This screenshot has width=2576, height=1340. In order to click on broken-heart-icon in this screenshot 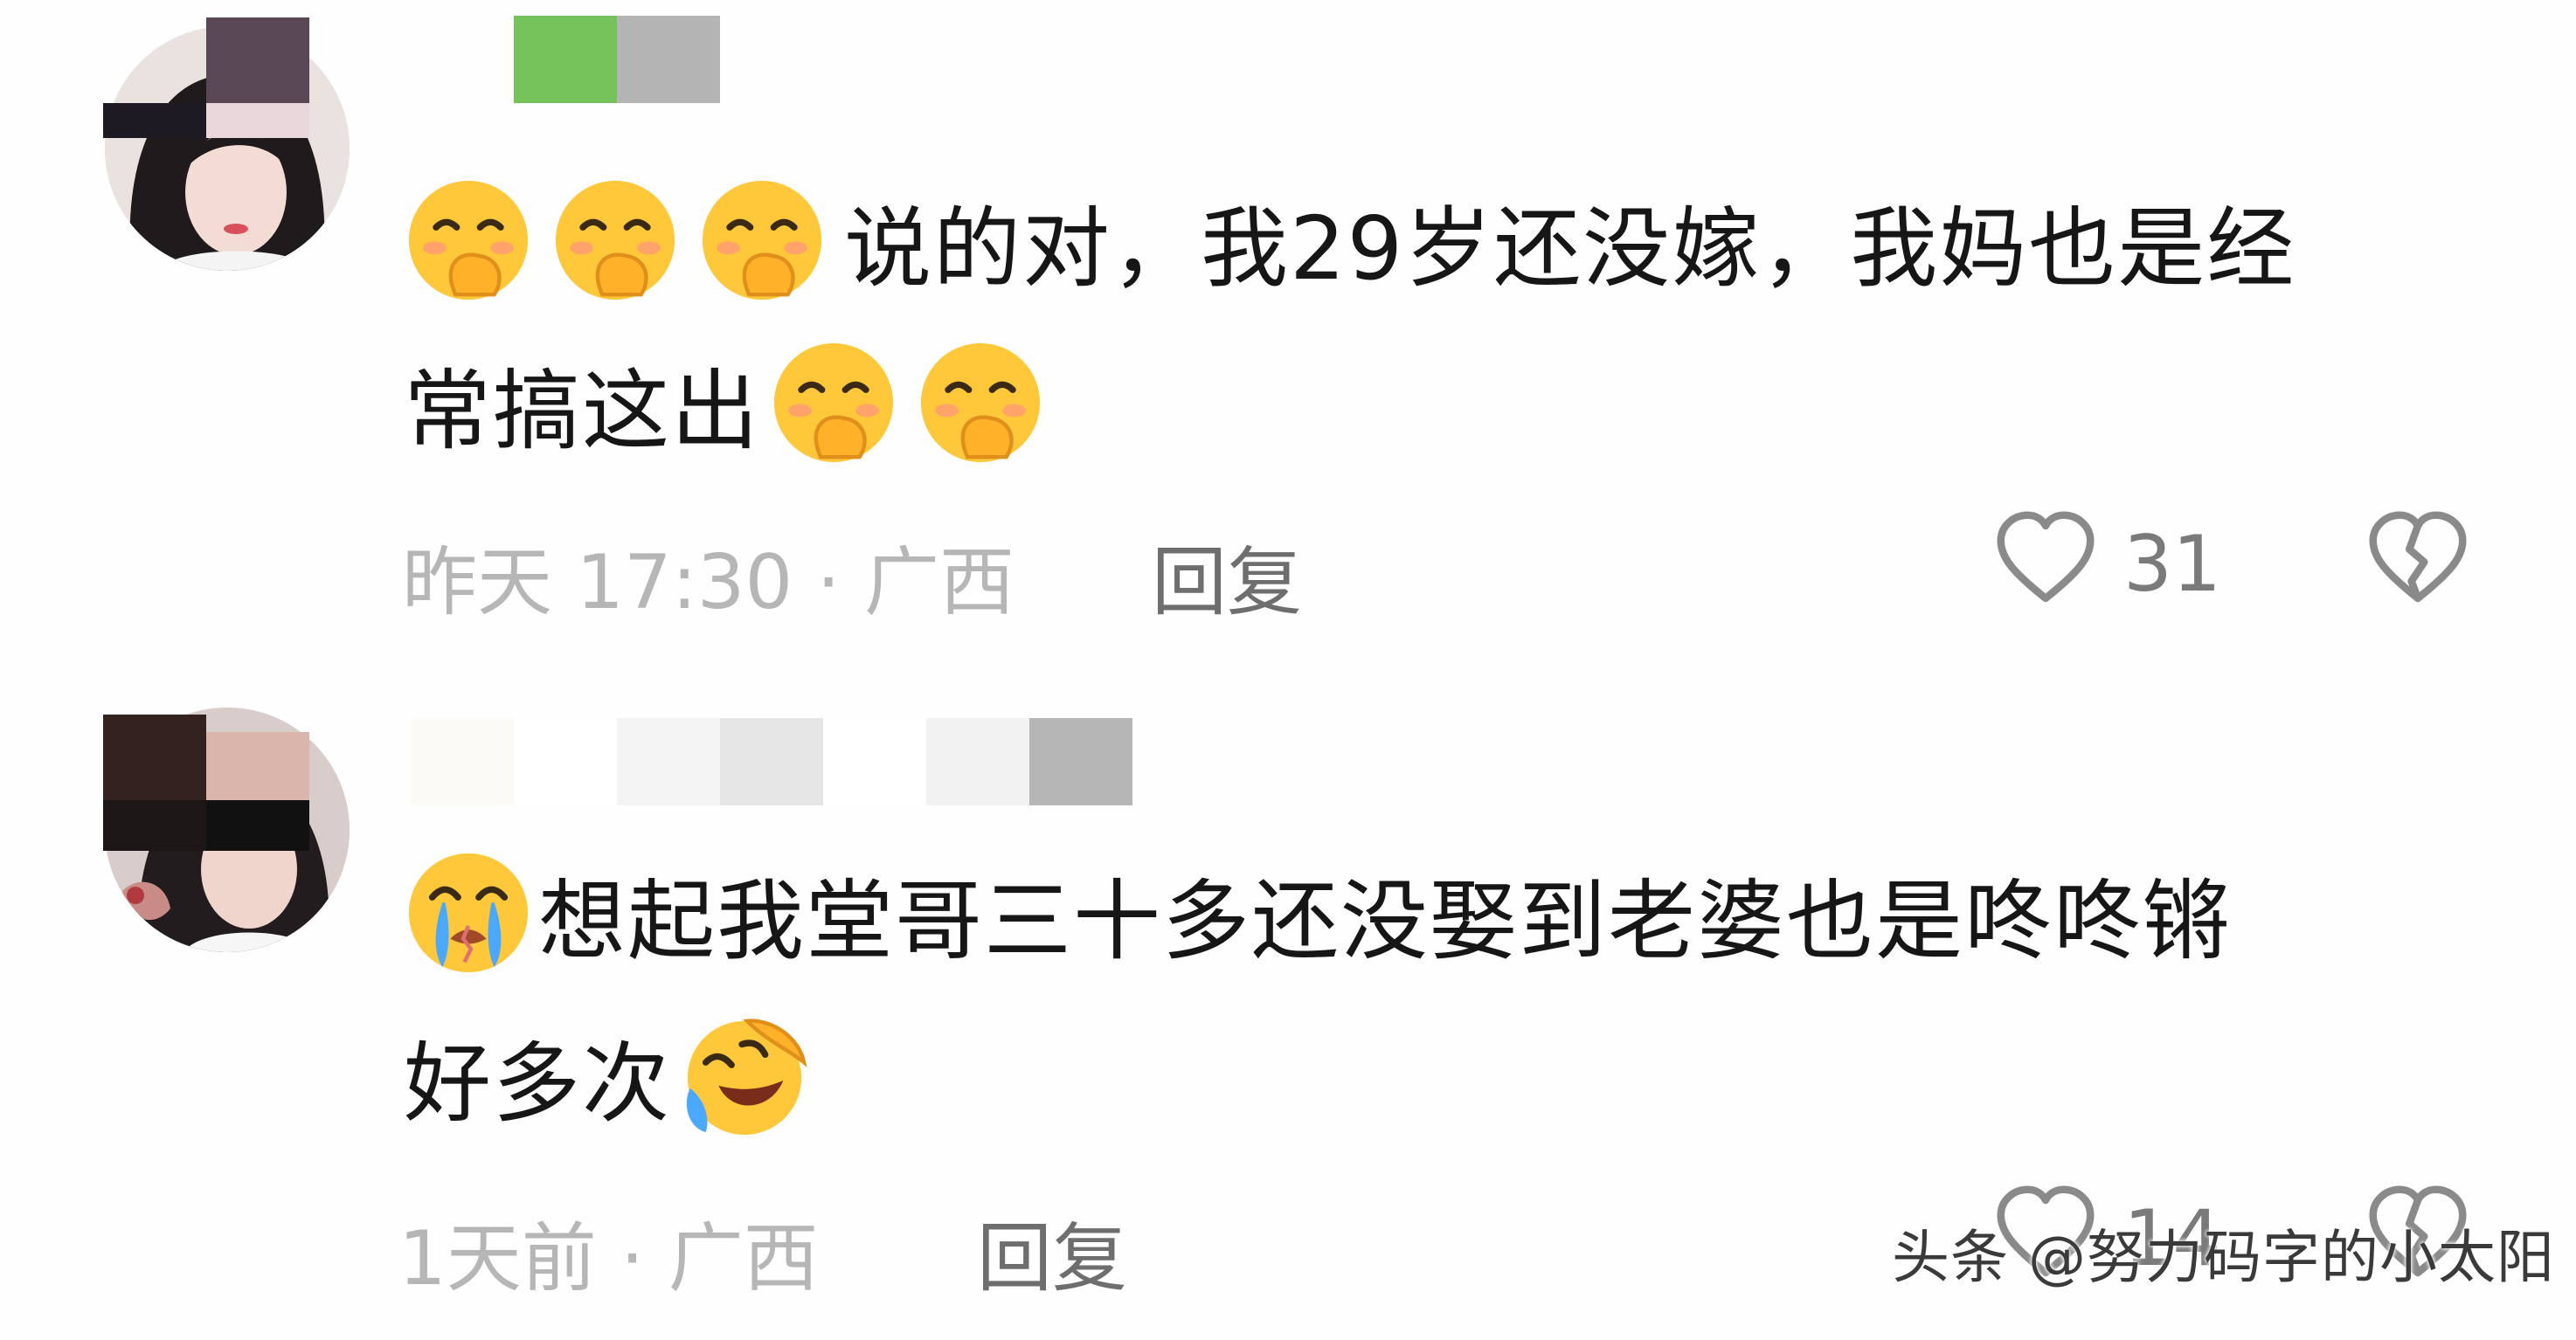, I will do `click(2418, 560)`.